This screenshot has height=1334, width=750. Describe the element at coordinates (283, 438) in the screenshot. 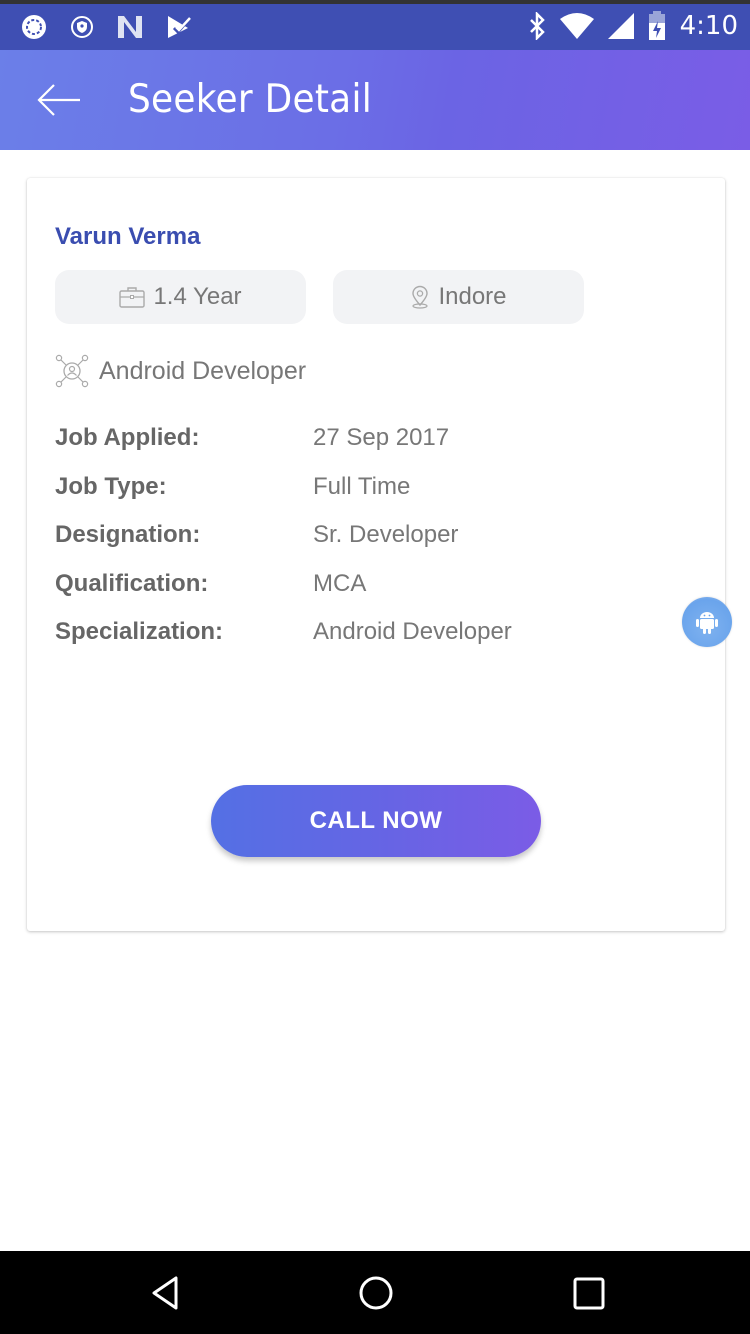

I see `detail-row-job-applied: Job Applied: 27 Sep 2017` at that location.